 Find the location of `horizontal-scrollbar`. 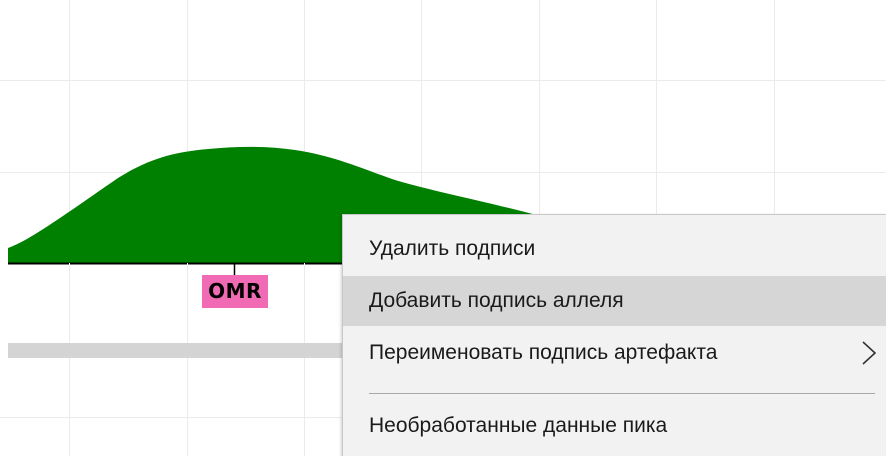

horizontal-scrollbar is located at coordinates (175, 350).